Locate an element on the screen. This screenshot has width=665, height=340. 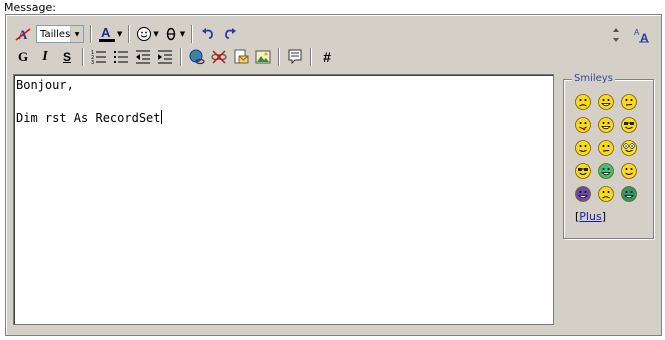
more-smileys-link: Plus is located at coordinates (590, 216).